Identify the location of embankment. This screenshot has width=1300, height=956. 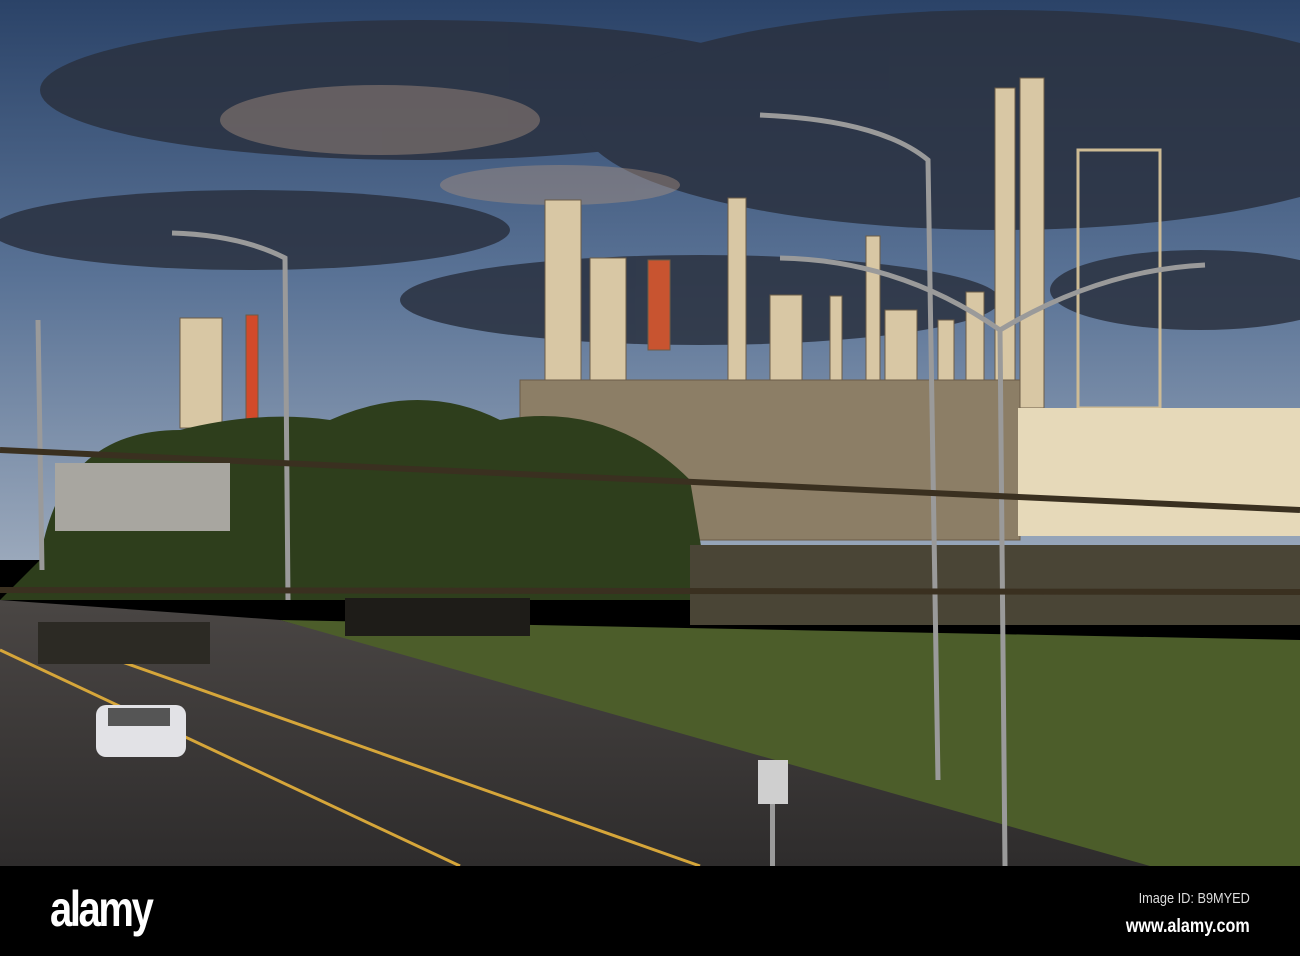
(995, 585).